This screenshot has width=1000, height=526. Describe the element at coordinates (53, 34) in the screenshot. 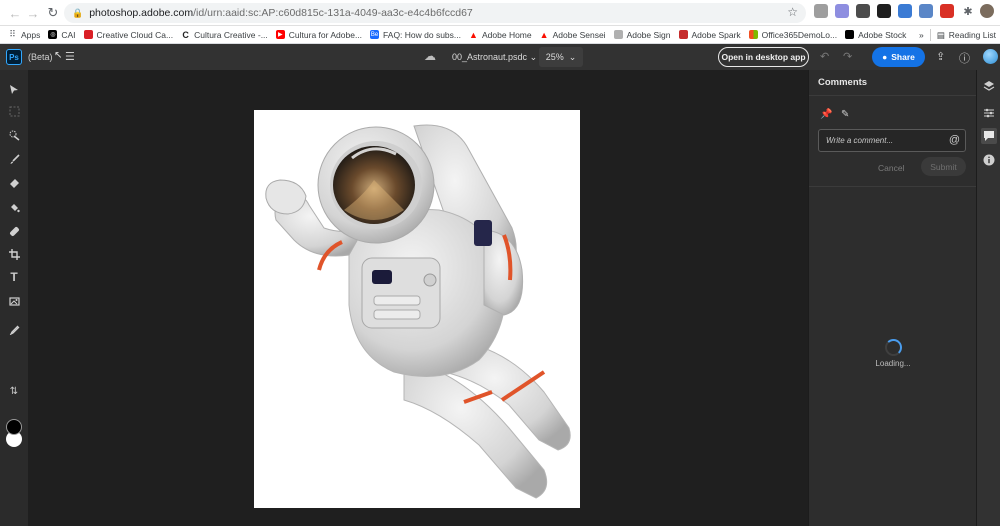

I see `cai-icon: ◎` at that location.